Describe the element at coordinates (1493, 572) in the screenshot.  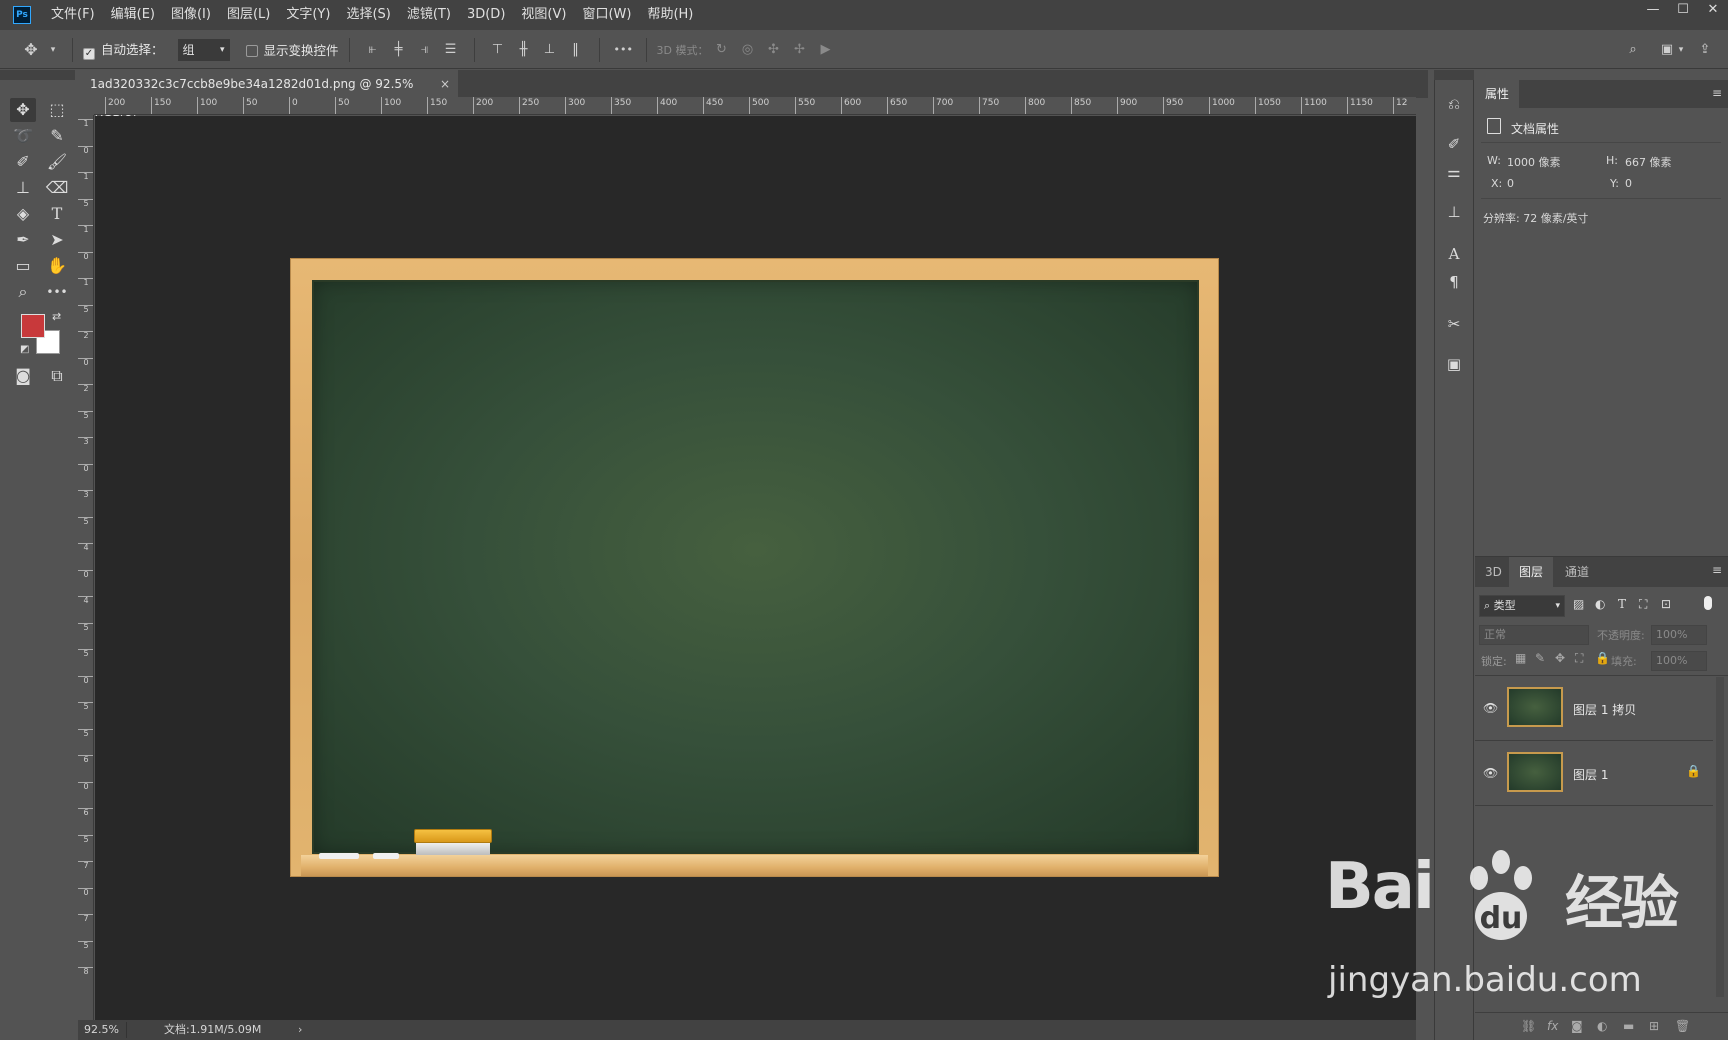
I see `tab-3d: 3D` at that location.